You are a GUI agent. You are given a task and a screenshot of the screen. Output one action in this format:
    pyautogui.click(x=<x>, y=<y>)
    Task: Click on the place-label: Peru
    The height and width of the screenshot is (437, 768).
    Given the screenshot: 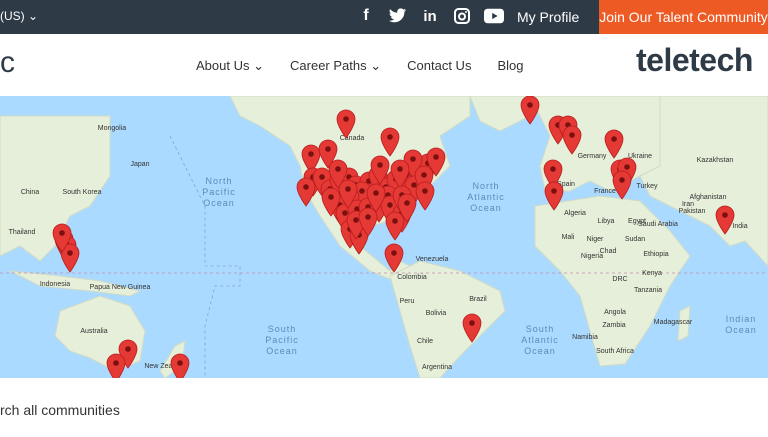 What is the action you would take?
    pyautogui.click(x=407, y=301)
    